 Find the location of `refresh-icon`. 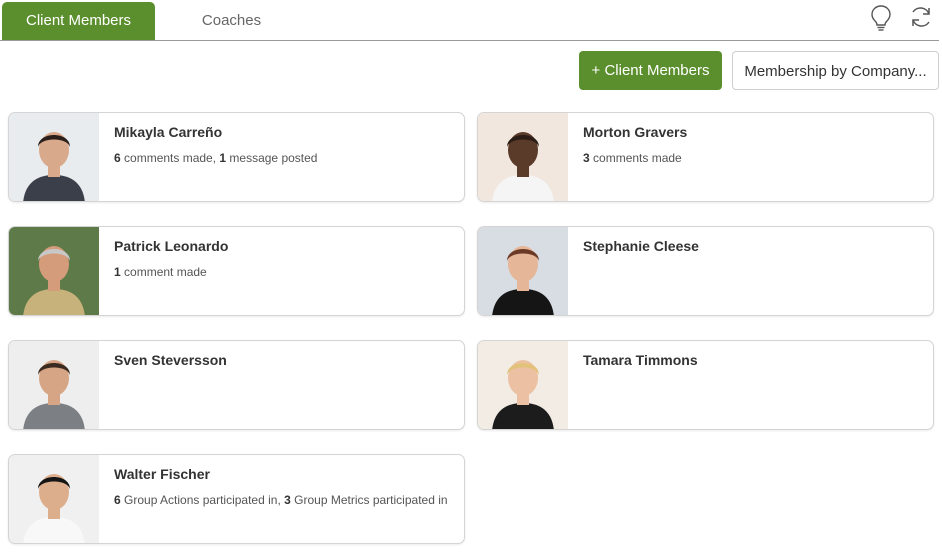

refresh-icon is located at coordinates (920, 17).